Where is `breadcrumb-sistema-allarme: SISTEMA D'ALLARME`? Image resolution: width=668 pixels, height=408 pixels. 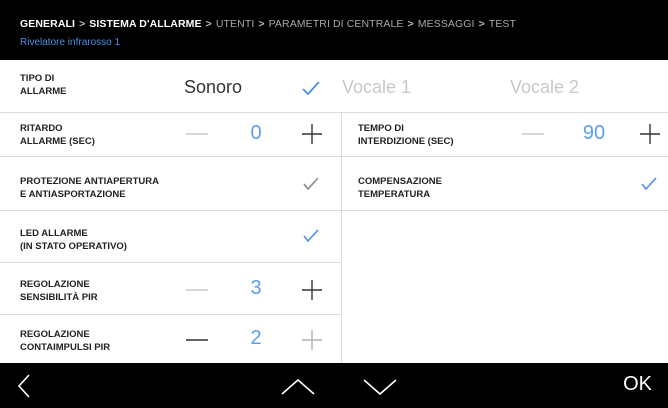 breadcrumb-sistema-allarme: SISTEMA D'ALLARME is located at coordinates (145, 24).